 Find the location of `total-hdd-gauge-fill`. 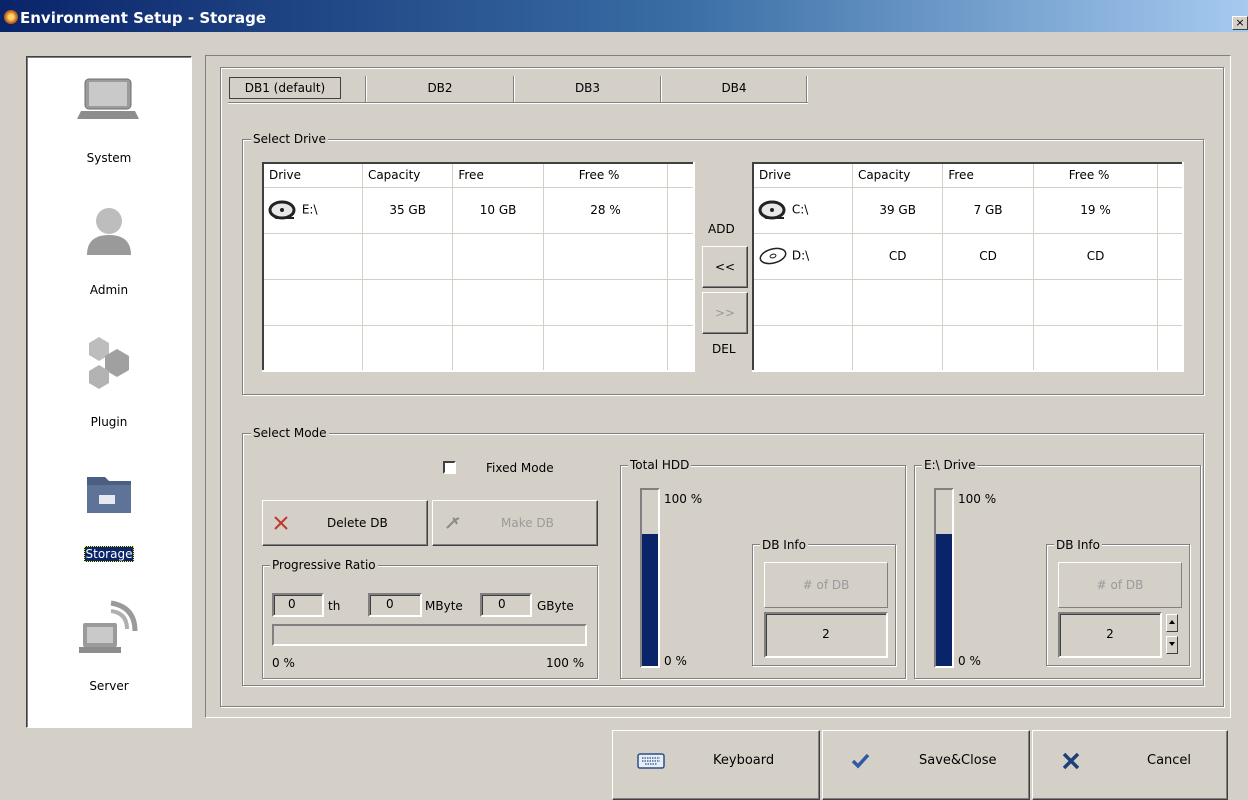

total-hdd-gauge-fill is located at coordinates (650, 600).